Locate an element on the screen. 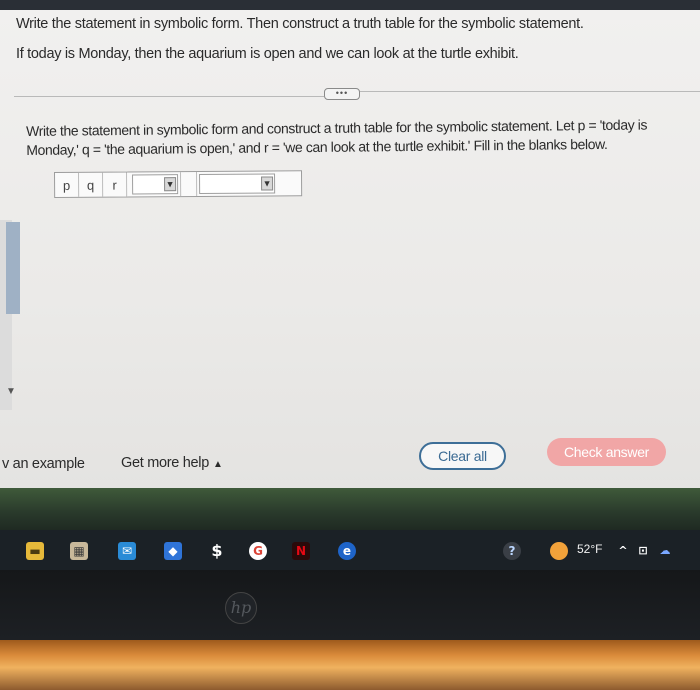 Image resolution: width=700 pixels, height=690 pixels. check-answer-button: Check answer is located at coordinates (606, 452).